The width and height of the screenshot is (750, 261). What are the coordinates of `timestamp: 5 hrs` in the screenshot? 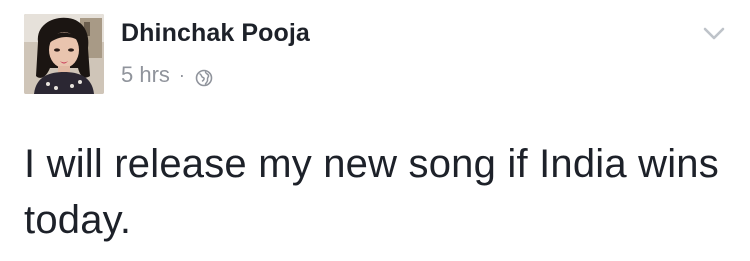 It's located at (145, 75).